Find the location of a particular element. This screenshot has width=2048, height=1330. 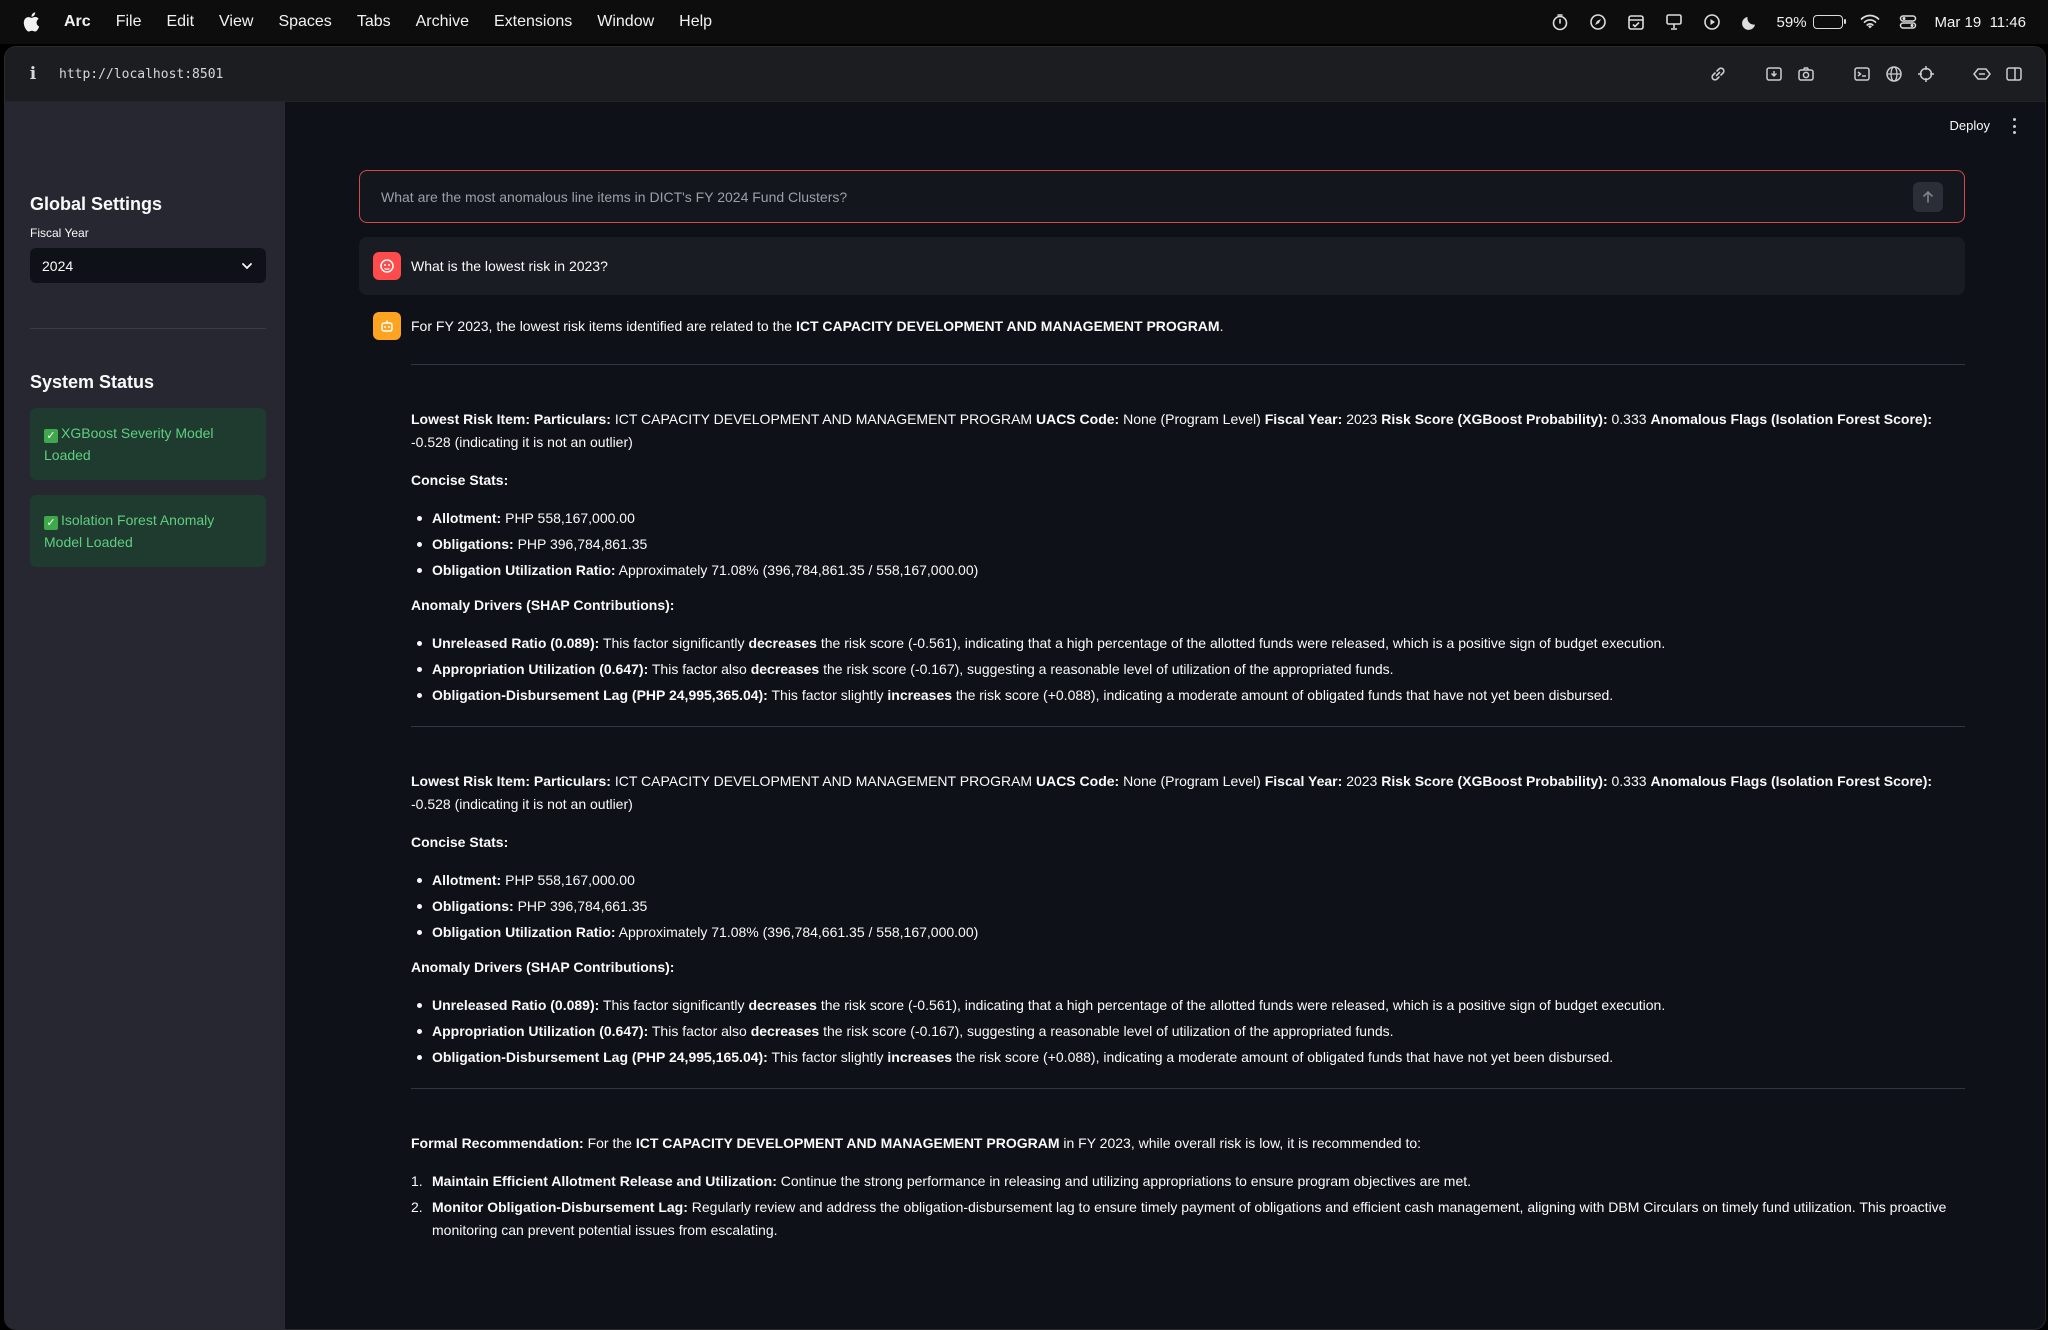

battery-percent: 59% is located at coordinates (1791, 22).